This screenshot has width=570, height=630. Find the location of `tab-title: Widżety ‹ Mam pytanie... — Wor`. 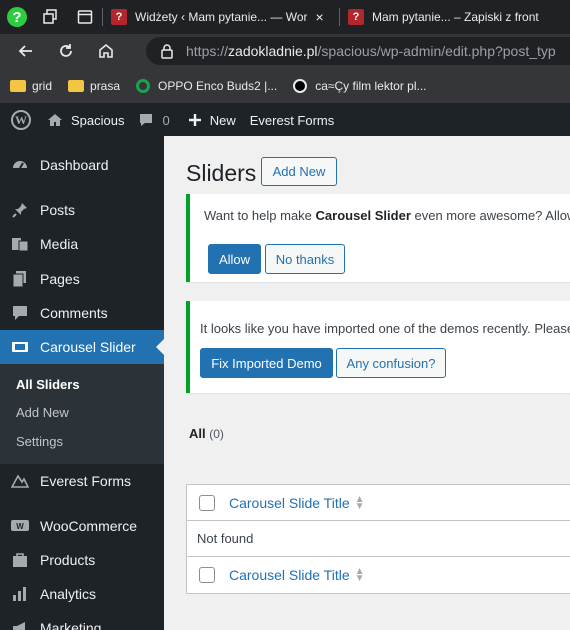

tab-title: Widżety ‹ Mam pytanie... — Wor is located at coordinates (221, 17).